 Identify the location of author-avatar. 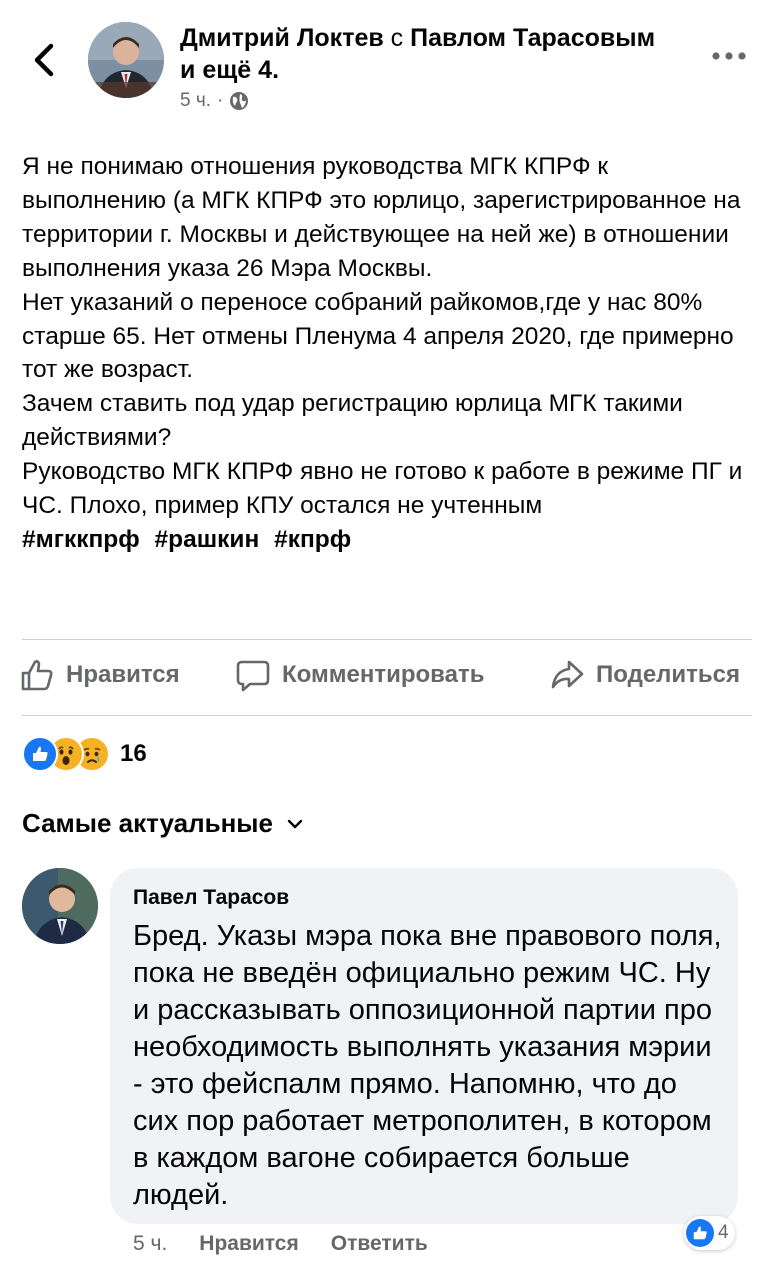
(126, 60).